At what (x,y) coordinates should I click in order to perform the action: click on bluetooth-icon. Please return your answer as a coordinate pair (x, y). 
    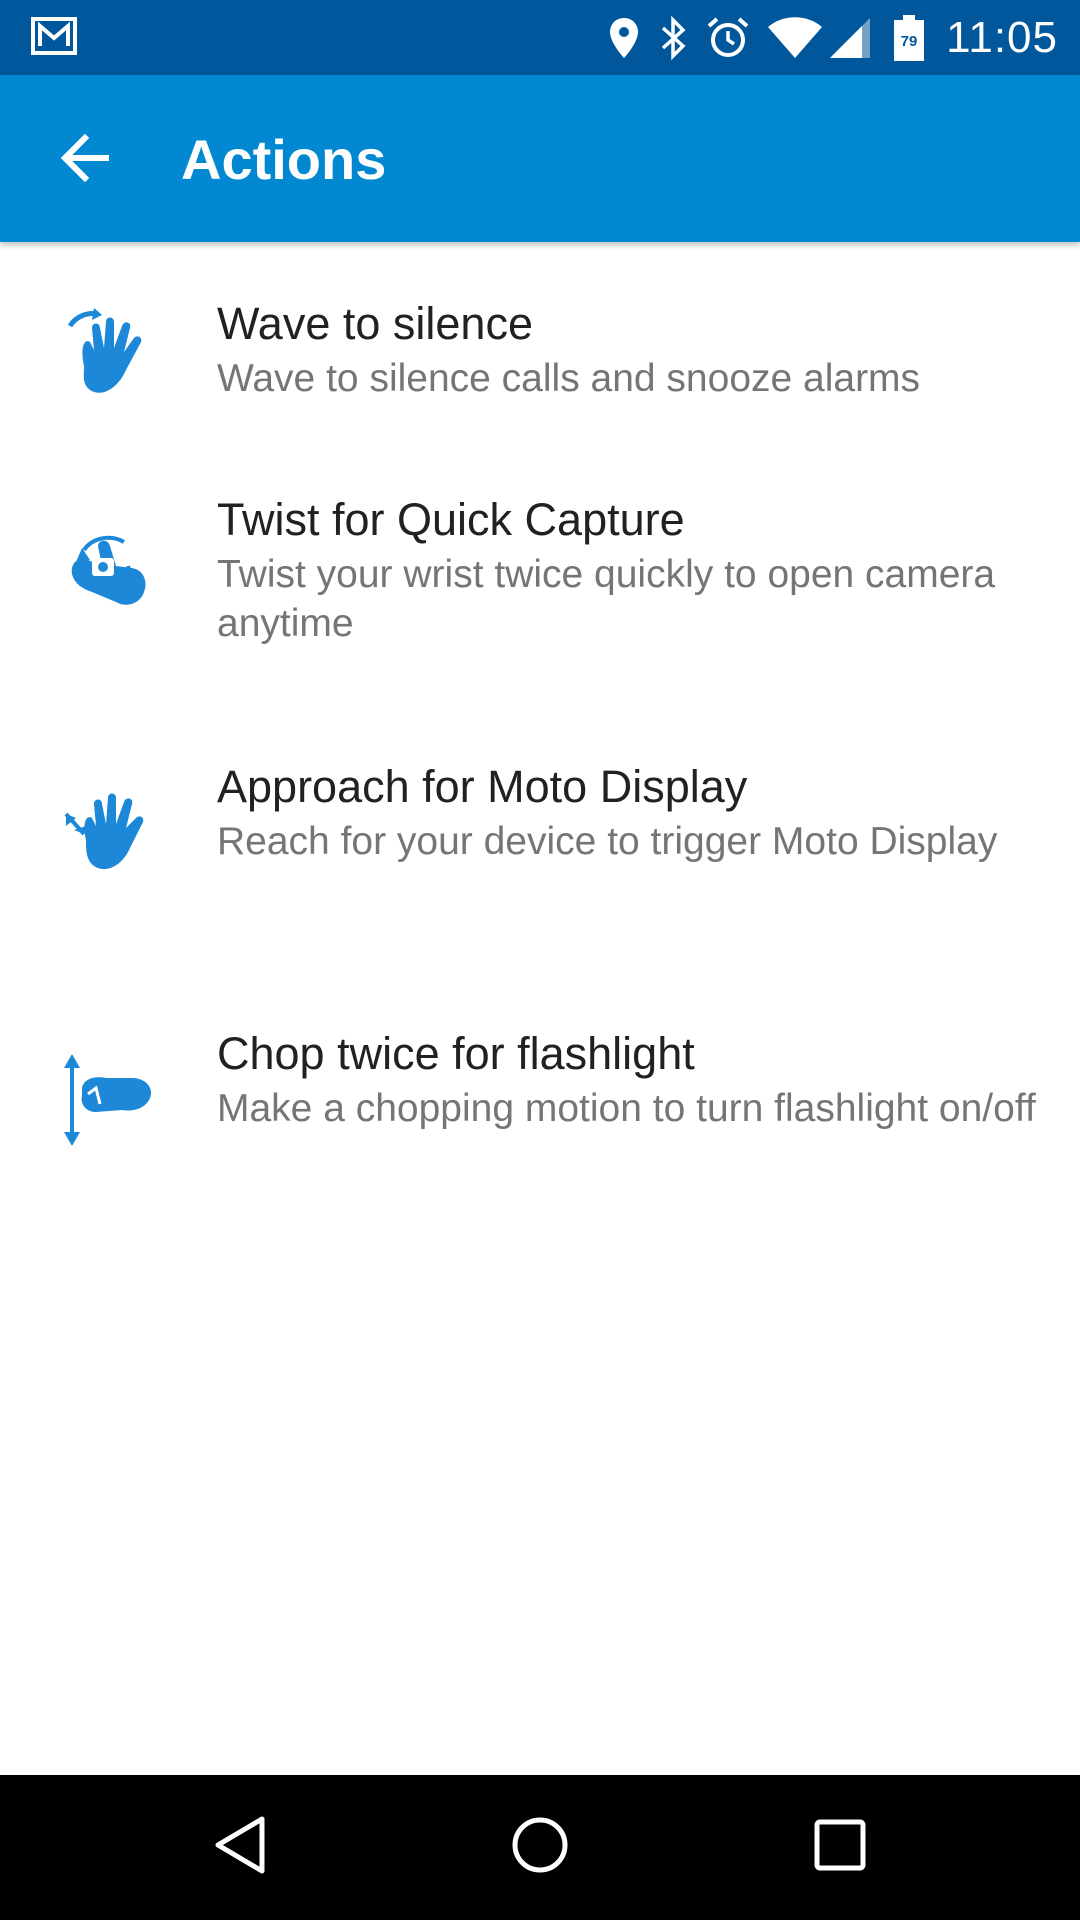
    Looking at the image, I should click on (673, 37).